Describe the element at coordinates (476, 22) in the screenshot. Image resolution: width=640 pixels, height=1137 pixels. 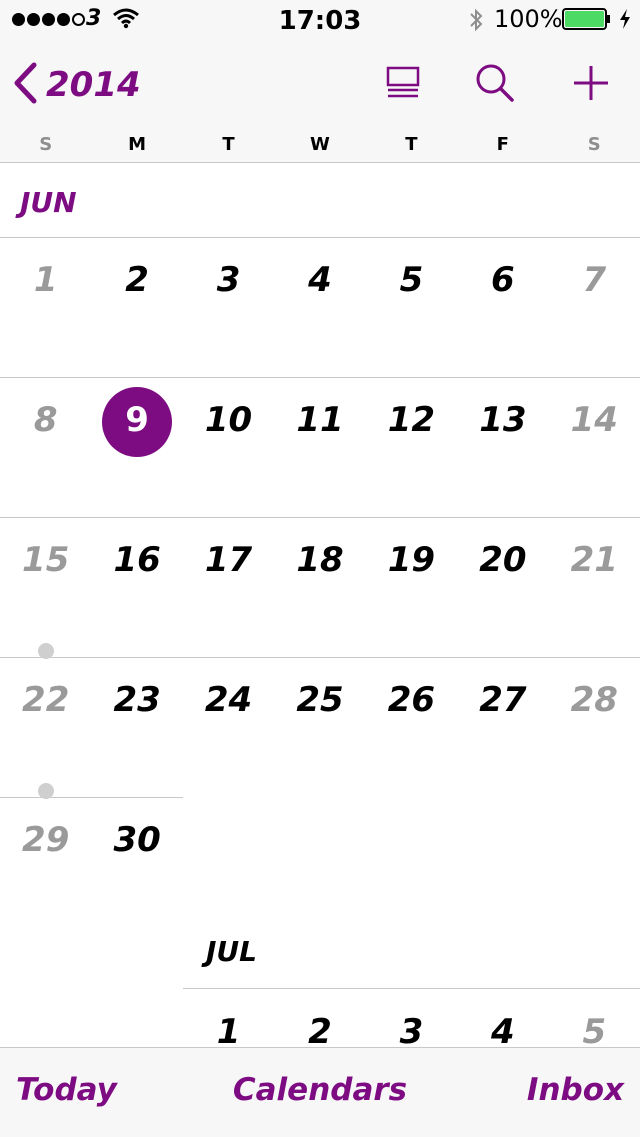
I see `bluetooth-icon` at that location.